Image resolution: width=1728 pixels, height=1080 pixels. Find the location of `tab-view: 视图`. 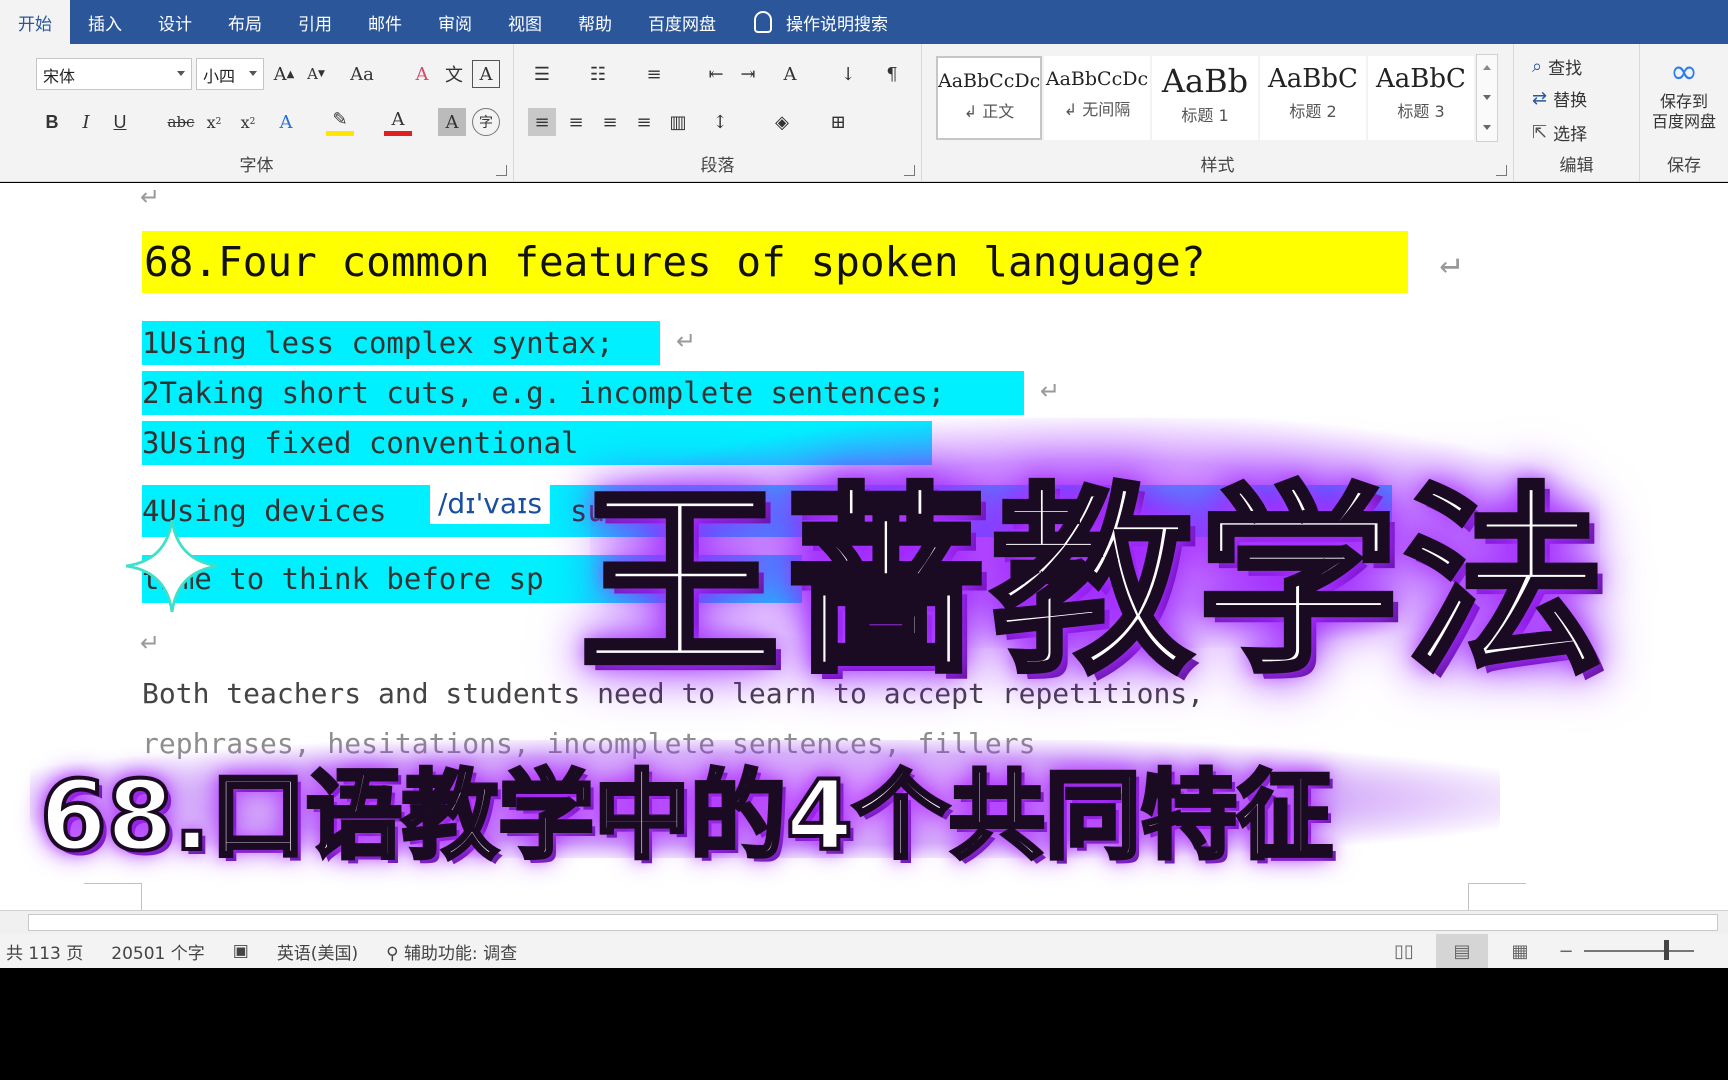

tab-view: 视图 is located at coordinates (525, 22).